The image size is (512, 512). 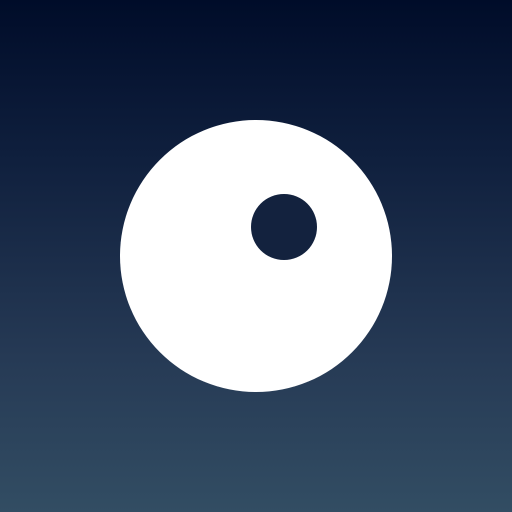 I want to click on logo-hole, so click(x=284, y=227).